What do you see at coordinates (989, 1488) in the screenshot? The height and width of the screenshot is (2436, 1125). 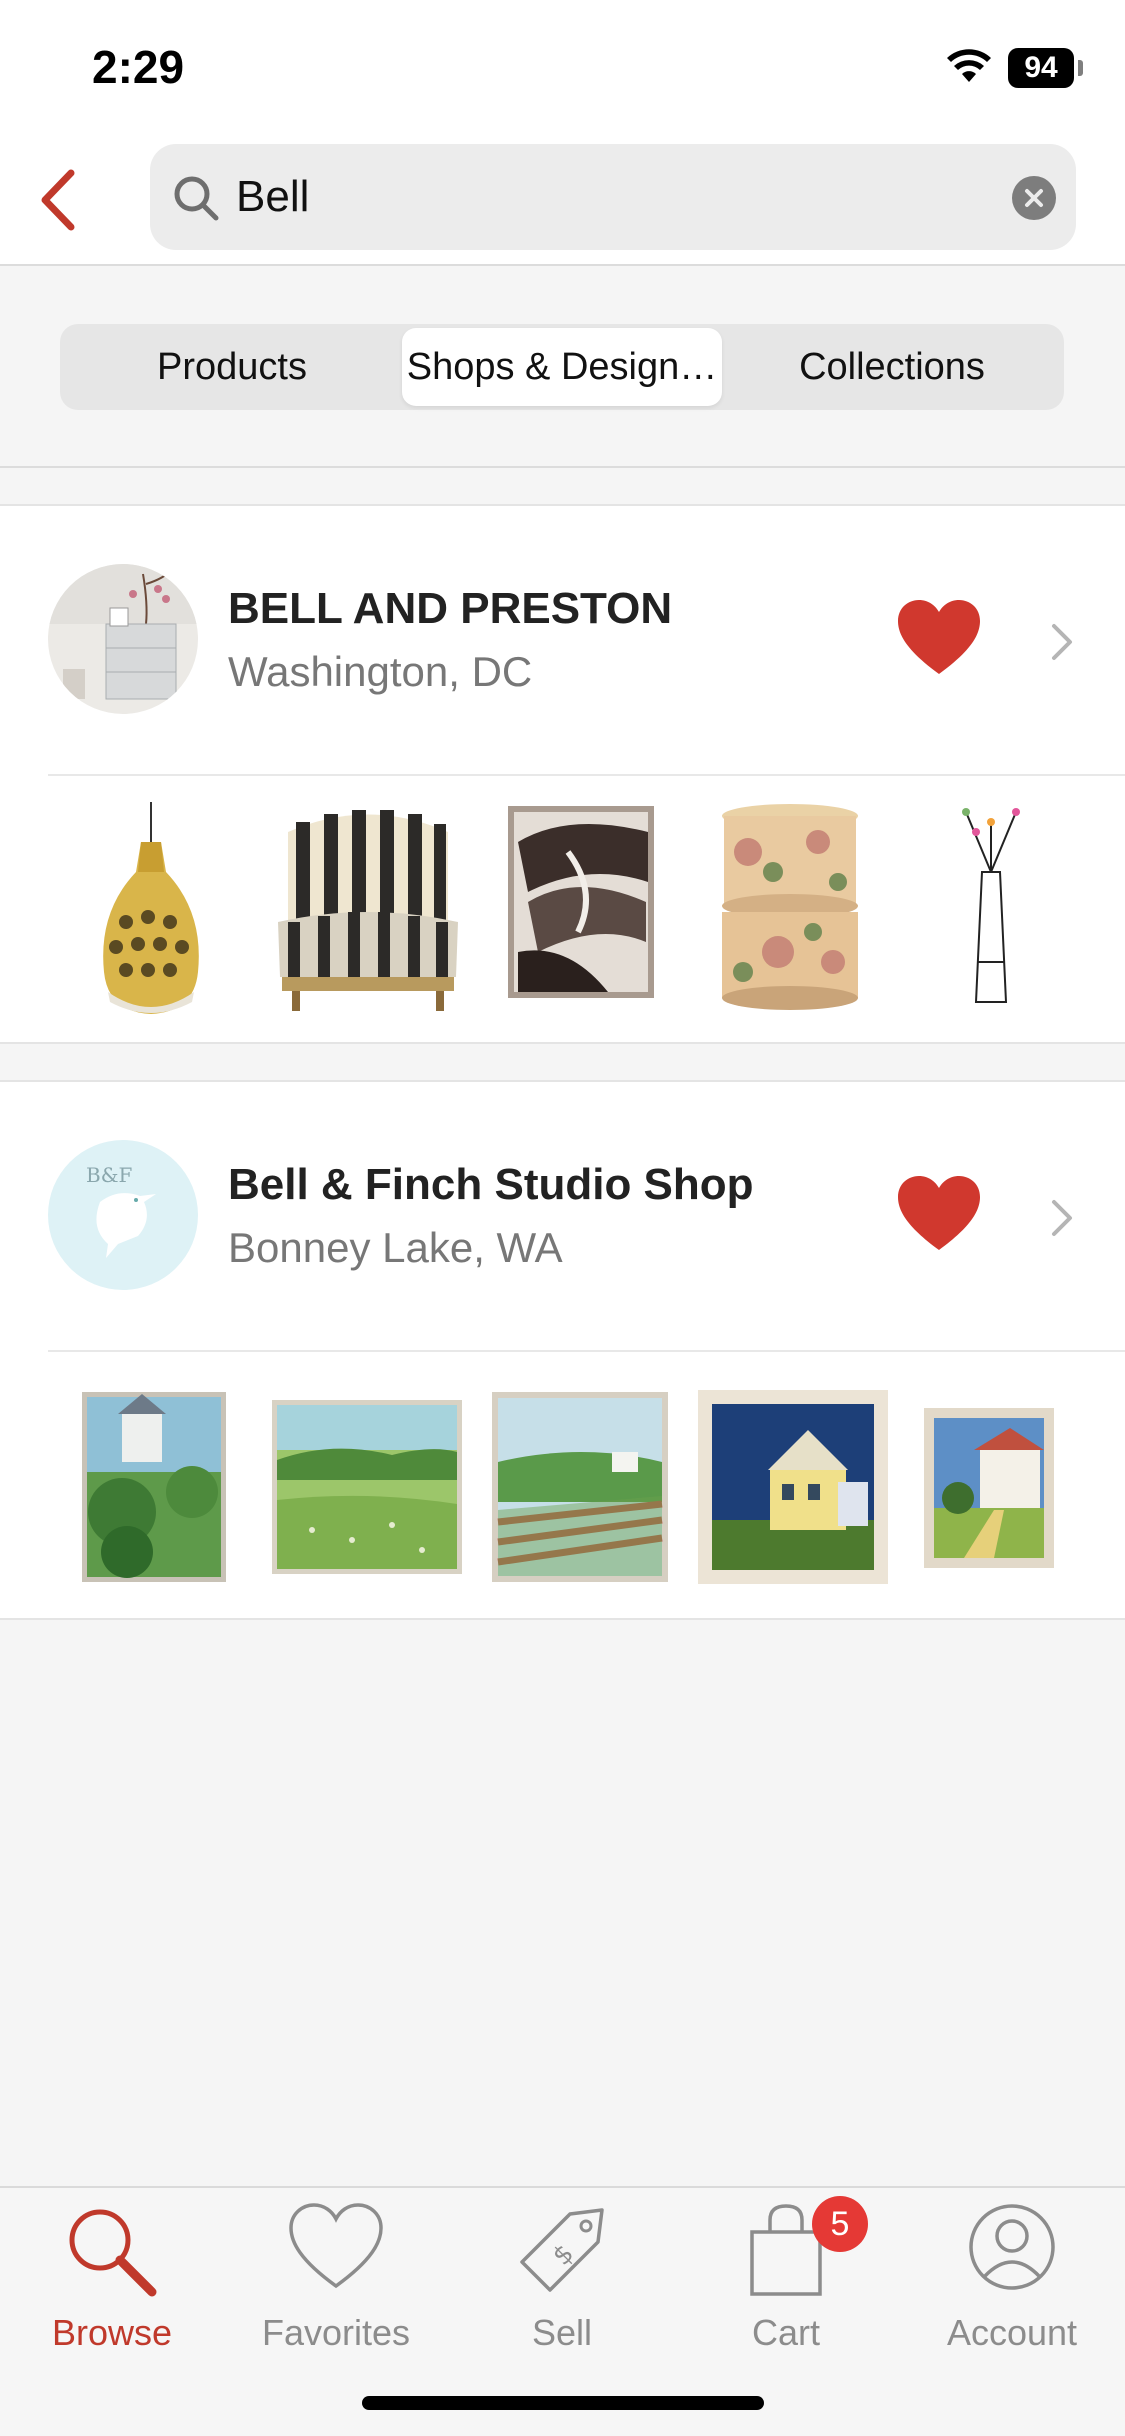 I see `product-thumbnail-white-house-painting` at bounding box center [989, 1488].